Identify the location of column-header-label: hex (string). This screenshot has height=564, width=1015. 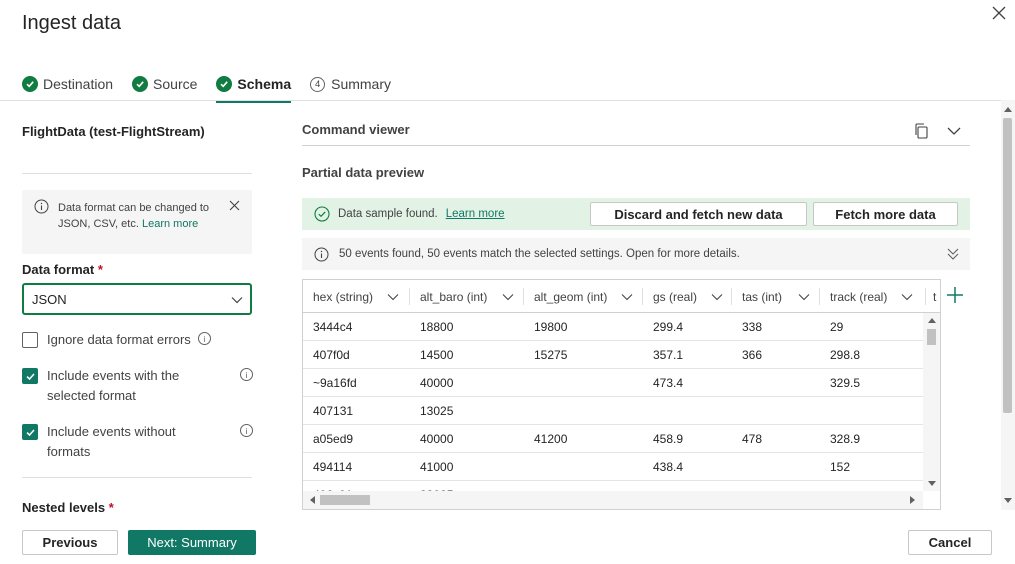
(343, 296).